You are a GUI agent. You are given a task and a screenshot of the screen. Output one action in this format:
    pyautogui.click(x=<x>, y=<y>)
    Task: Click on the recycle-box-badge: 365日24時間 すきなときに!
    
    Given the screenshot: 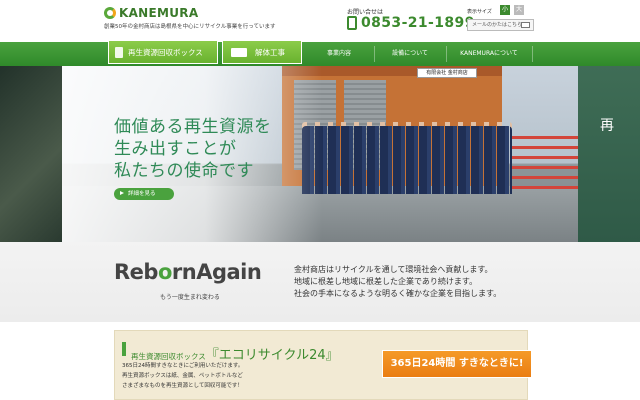 What is the action you would take?
    pyautogui.click(x=457, y=364)
    